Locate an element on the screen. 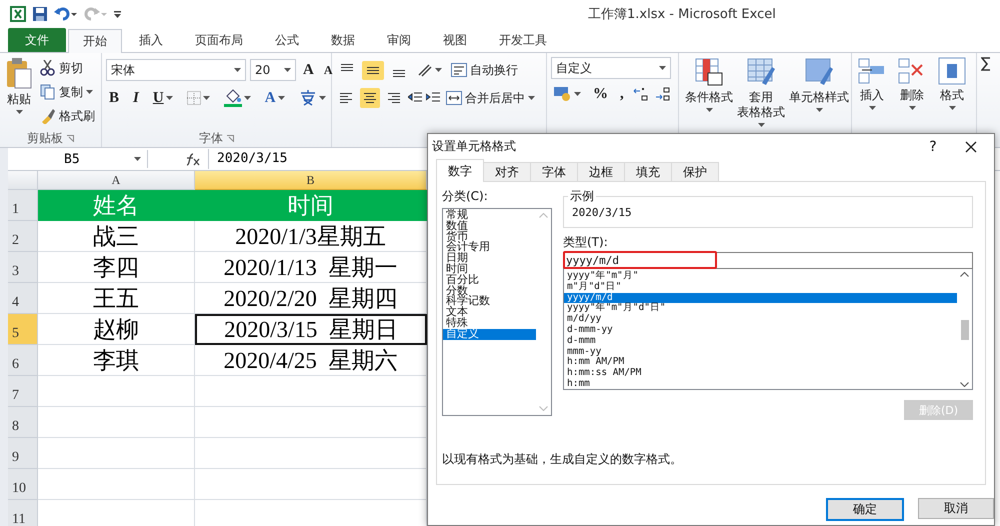 The width and height of the screenshot is (1000, 526). row-header: 8 is located at coordinates (23, 422).